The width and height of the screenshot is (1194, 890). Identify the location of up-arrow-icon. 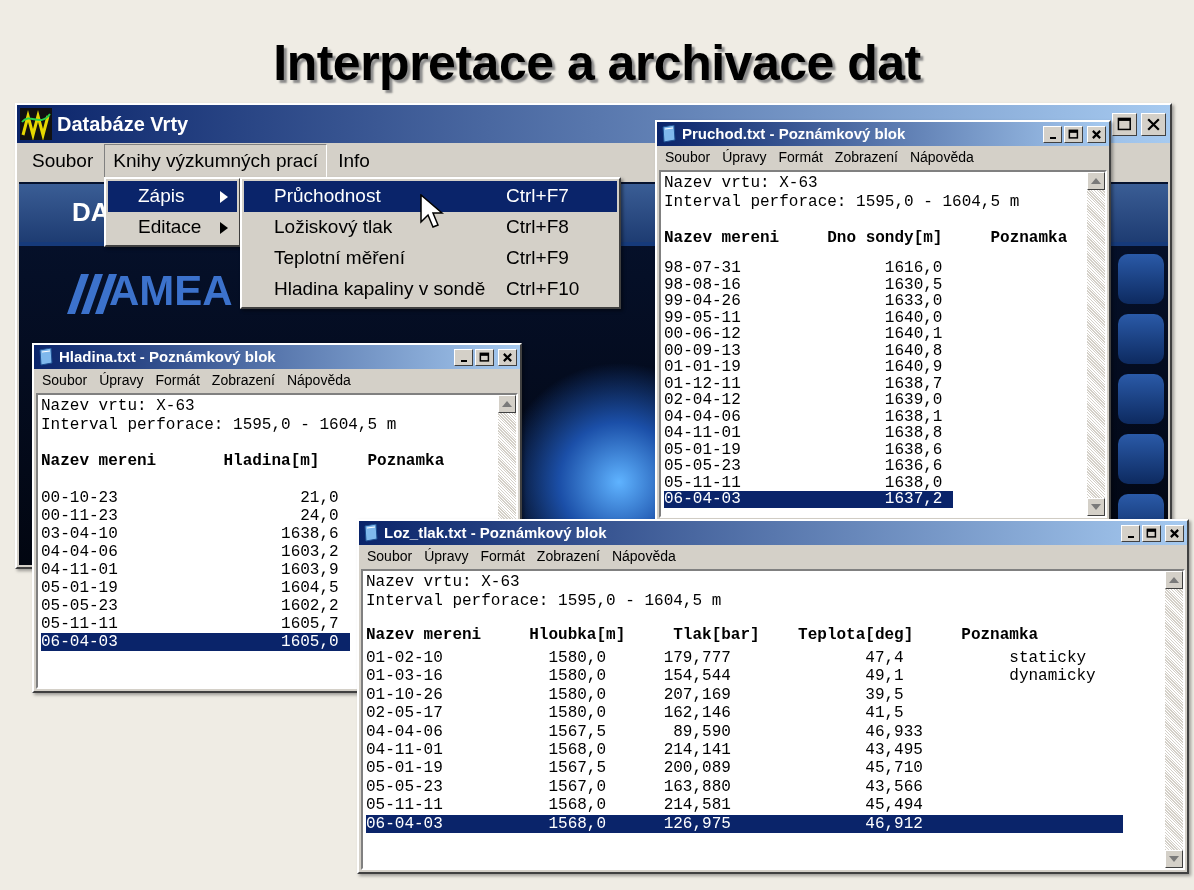
(1174, 580).